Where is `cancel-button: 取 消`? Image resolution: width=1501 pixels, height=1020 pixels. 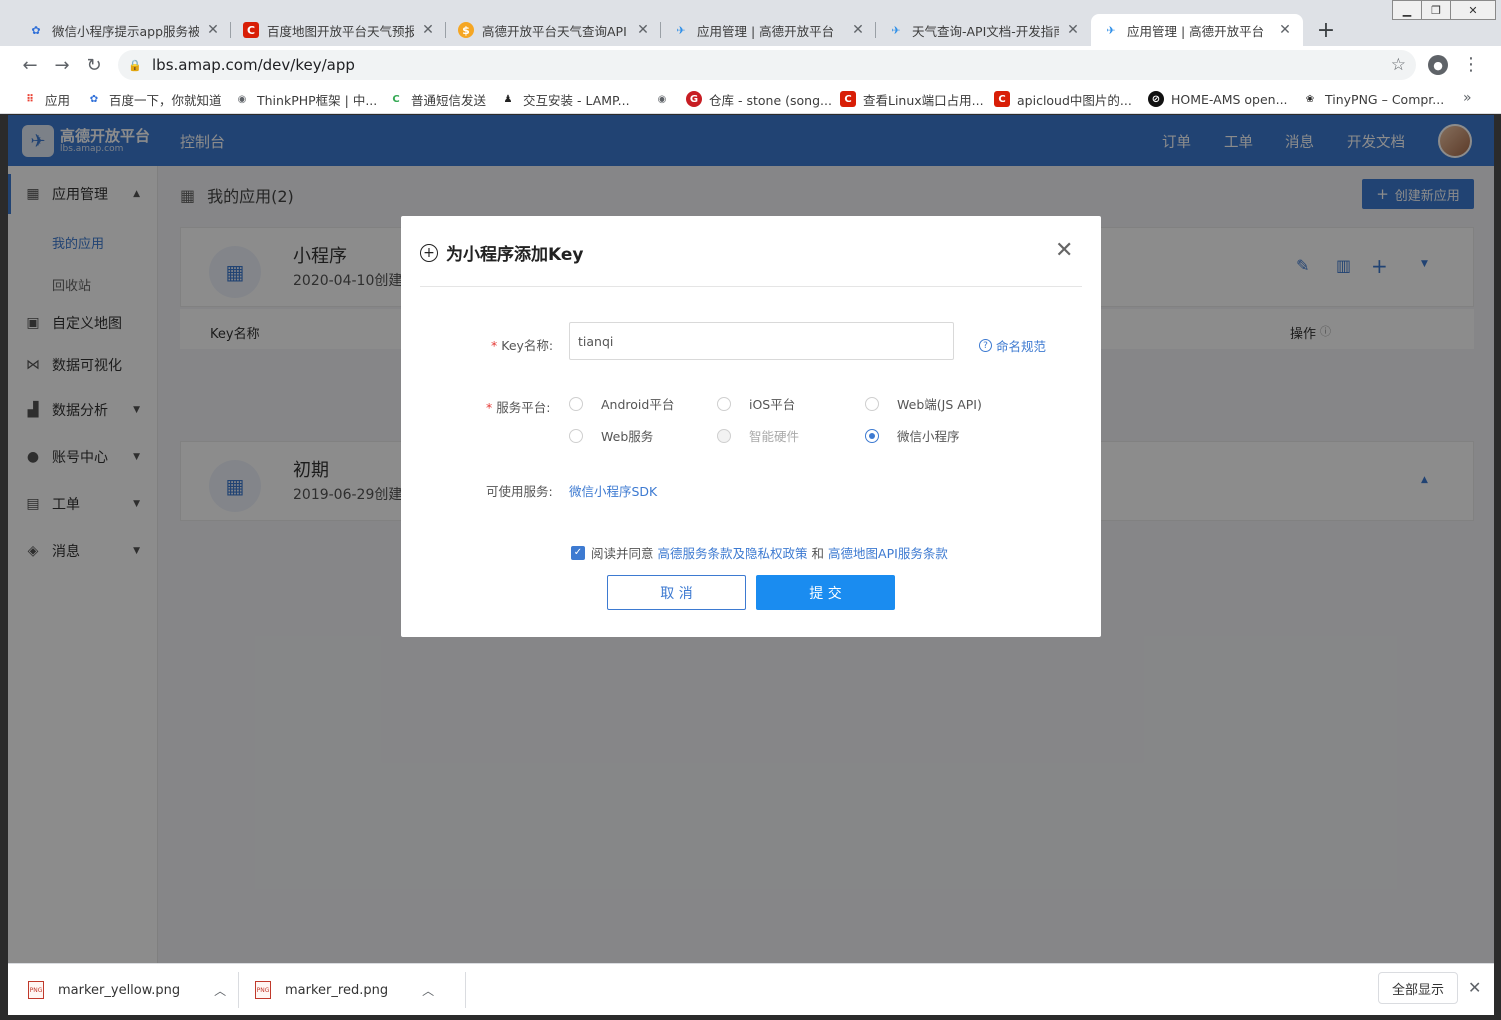 cancel-button: 取 消 is located at coordinates (676, 592).